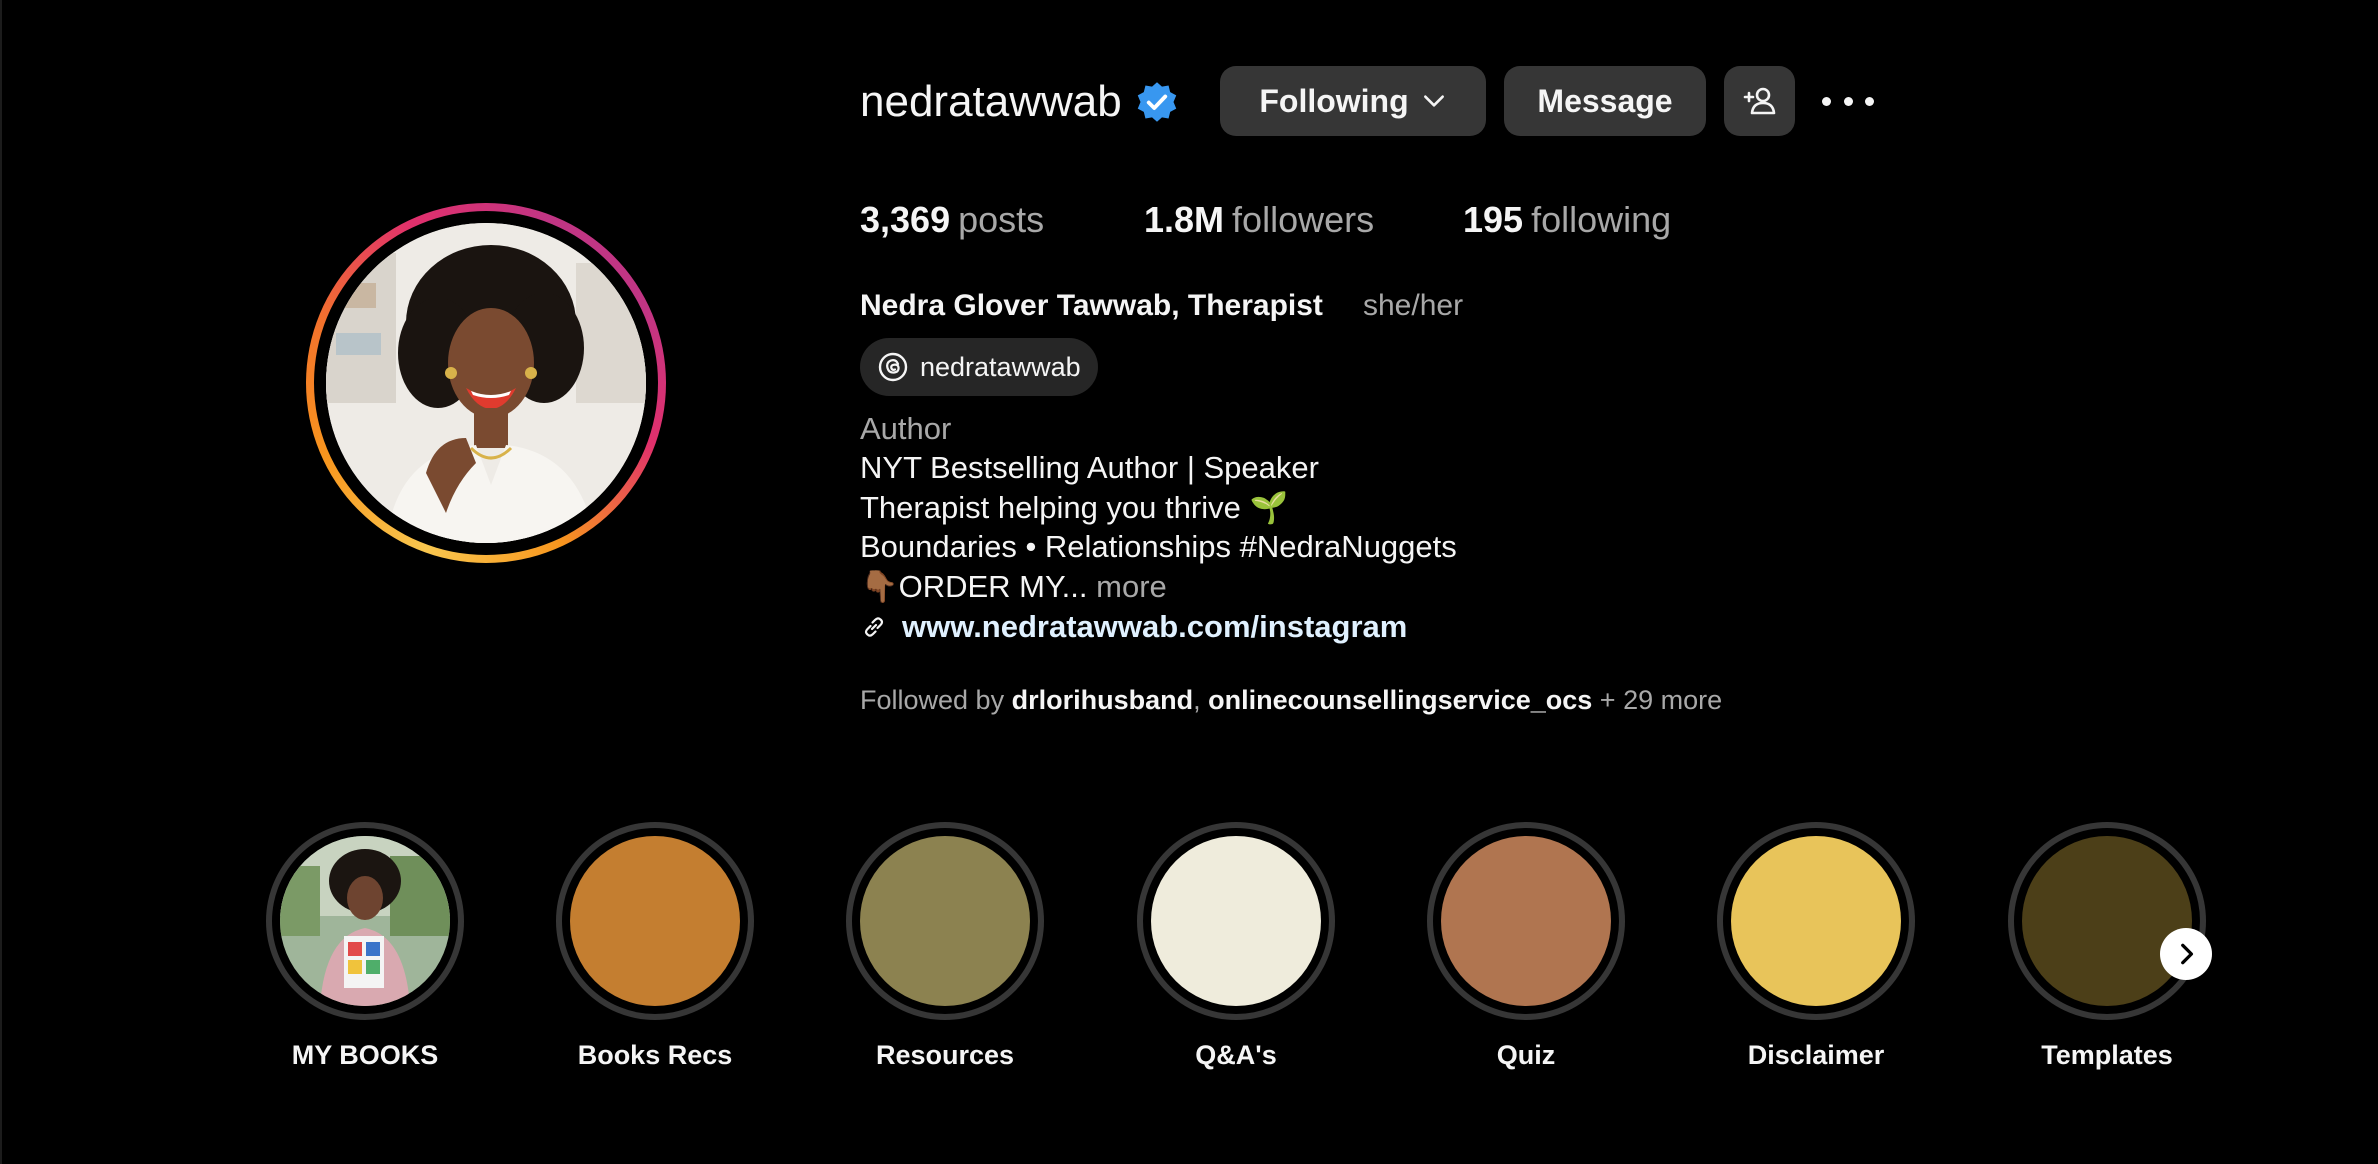  Describe the element at coordinates (1, 582) in the screenshot. I see `window-edge` at that location.